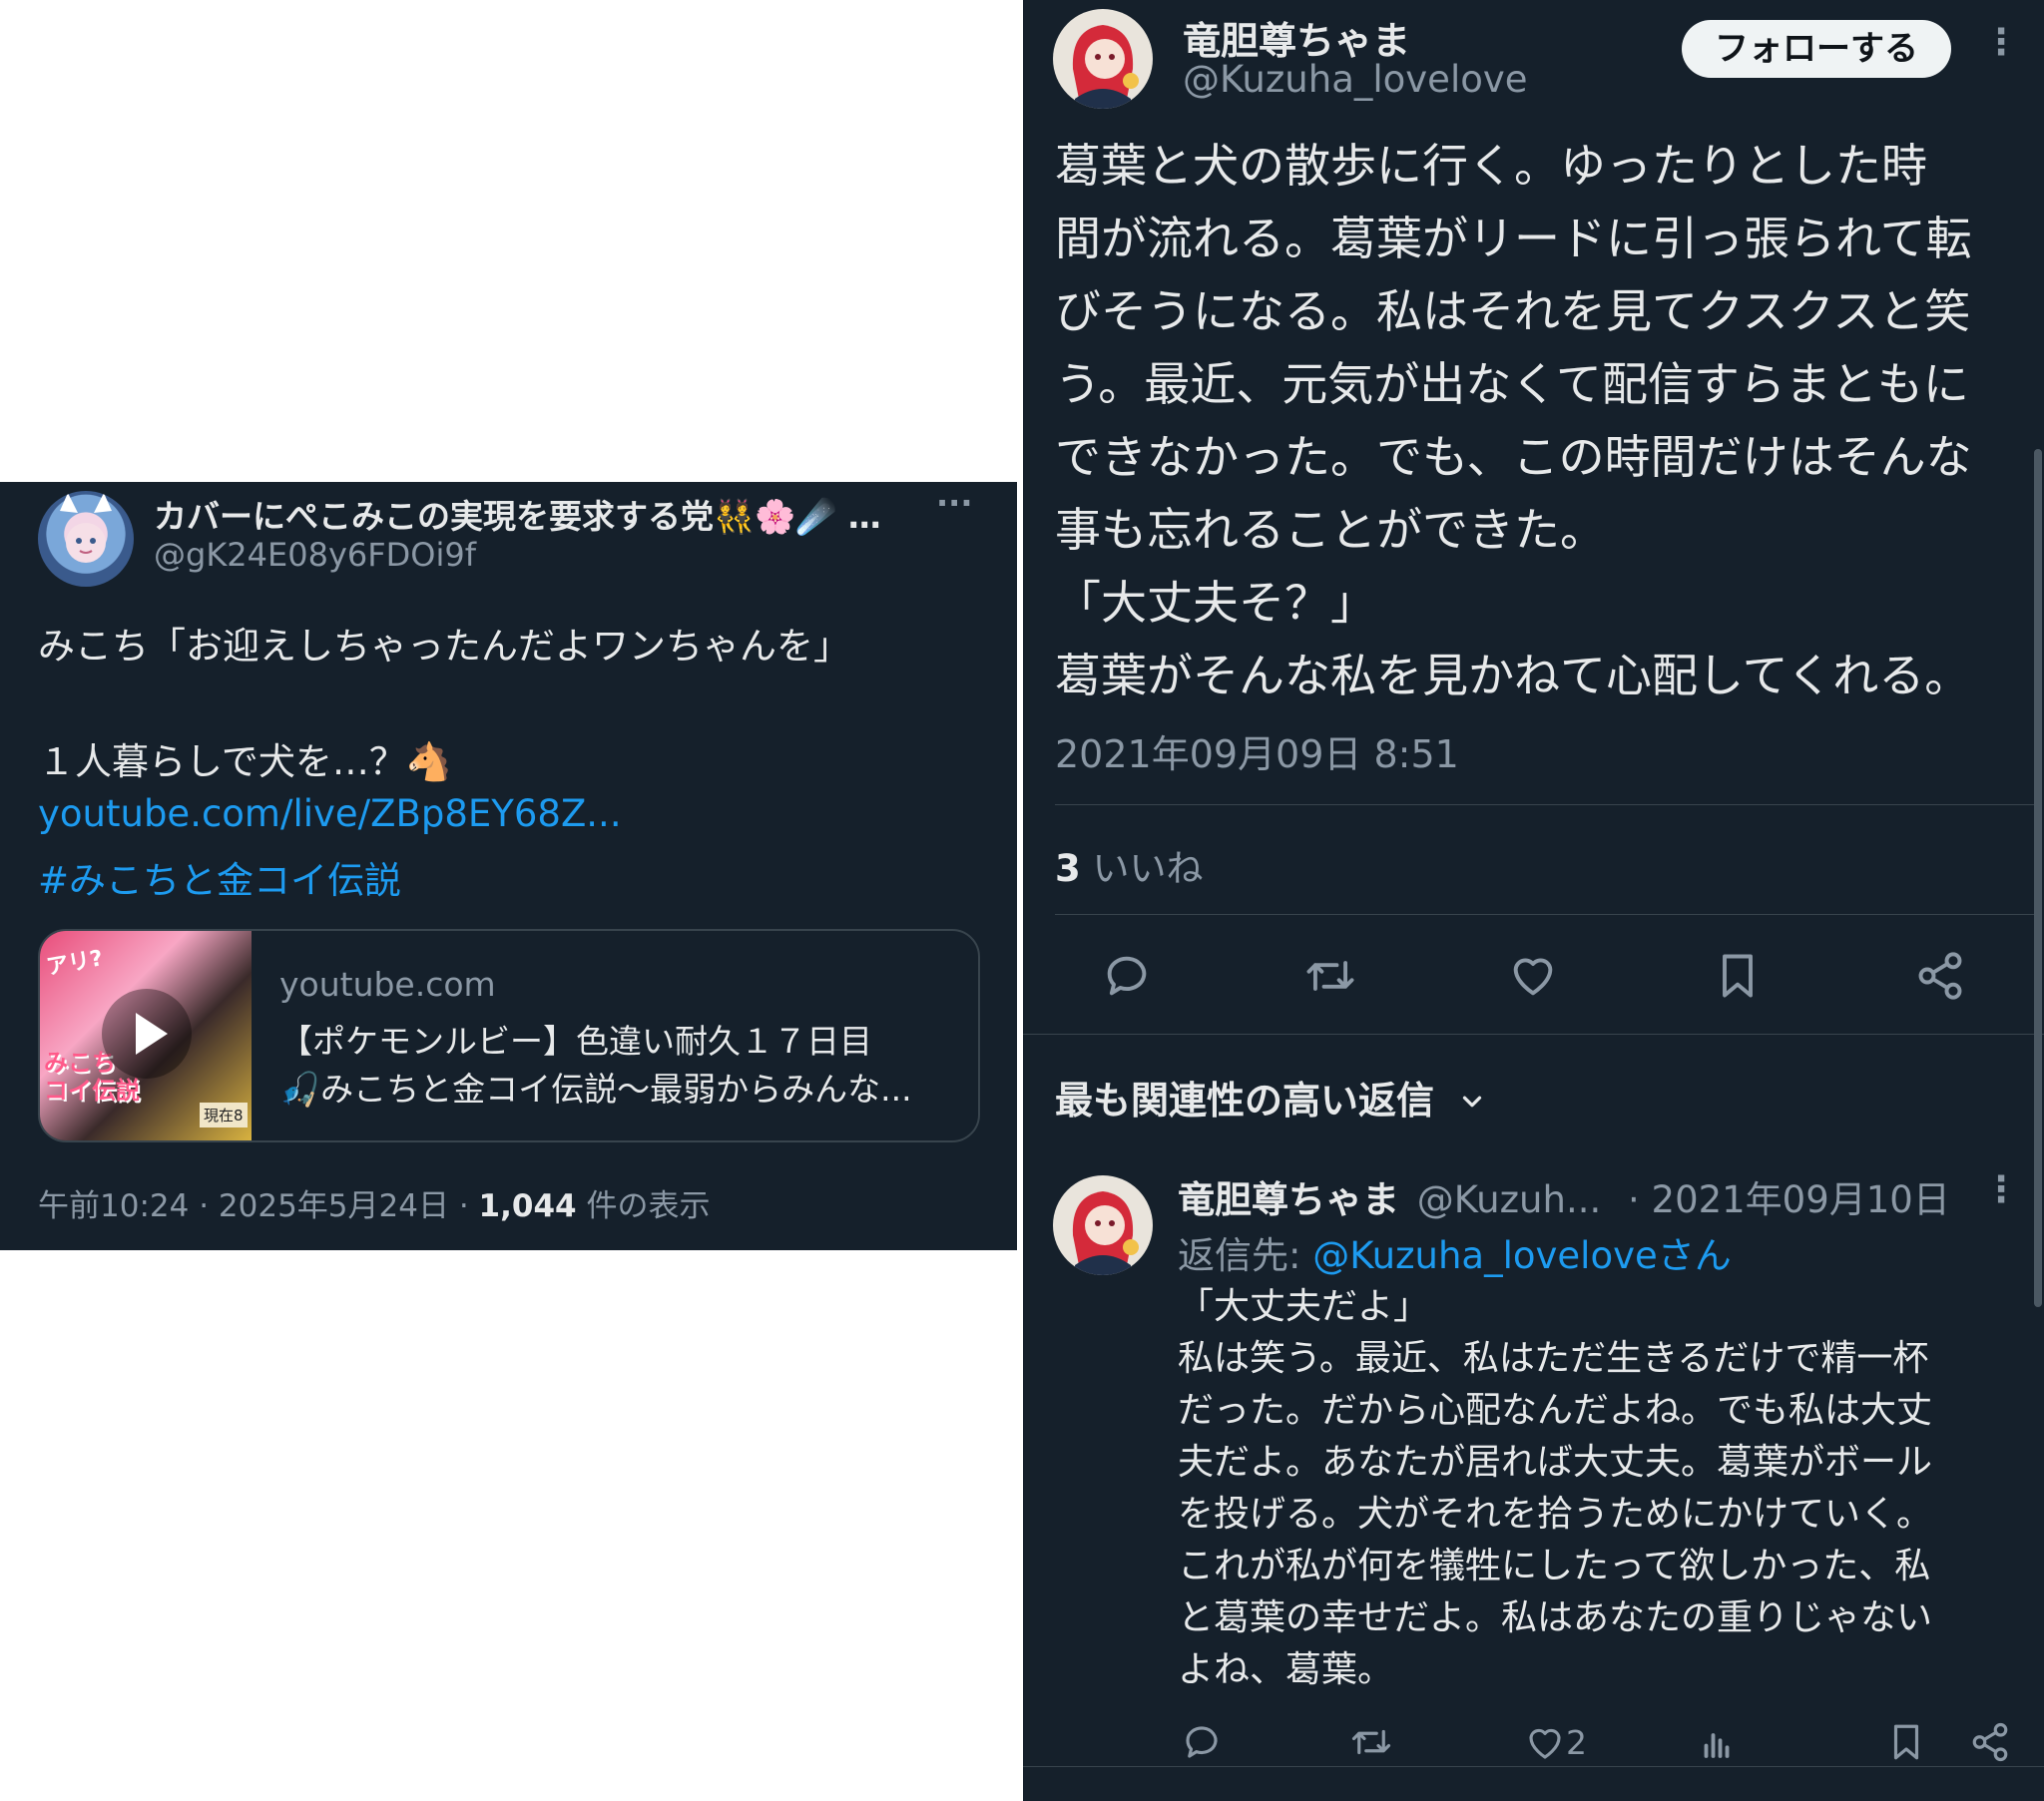  I want to click on tweet-text-line: 葛葉と犬の散歩に行く。ゆったりとした時, so click(1491, 166).